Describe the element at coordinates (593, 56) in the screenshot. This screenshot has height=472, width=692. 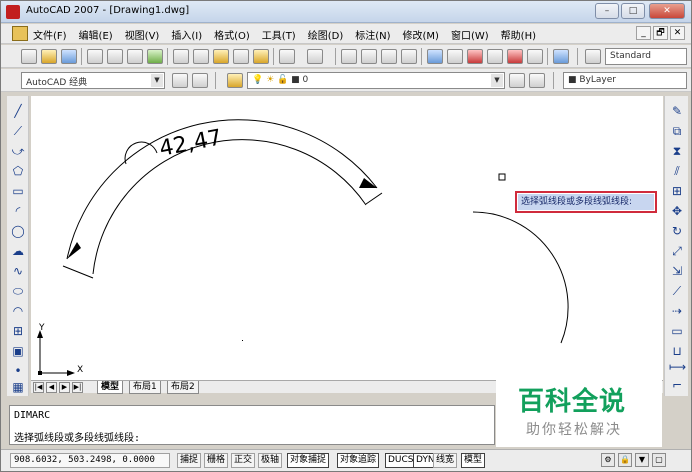
I see `text-style-icon` at that location.